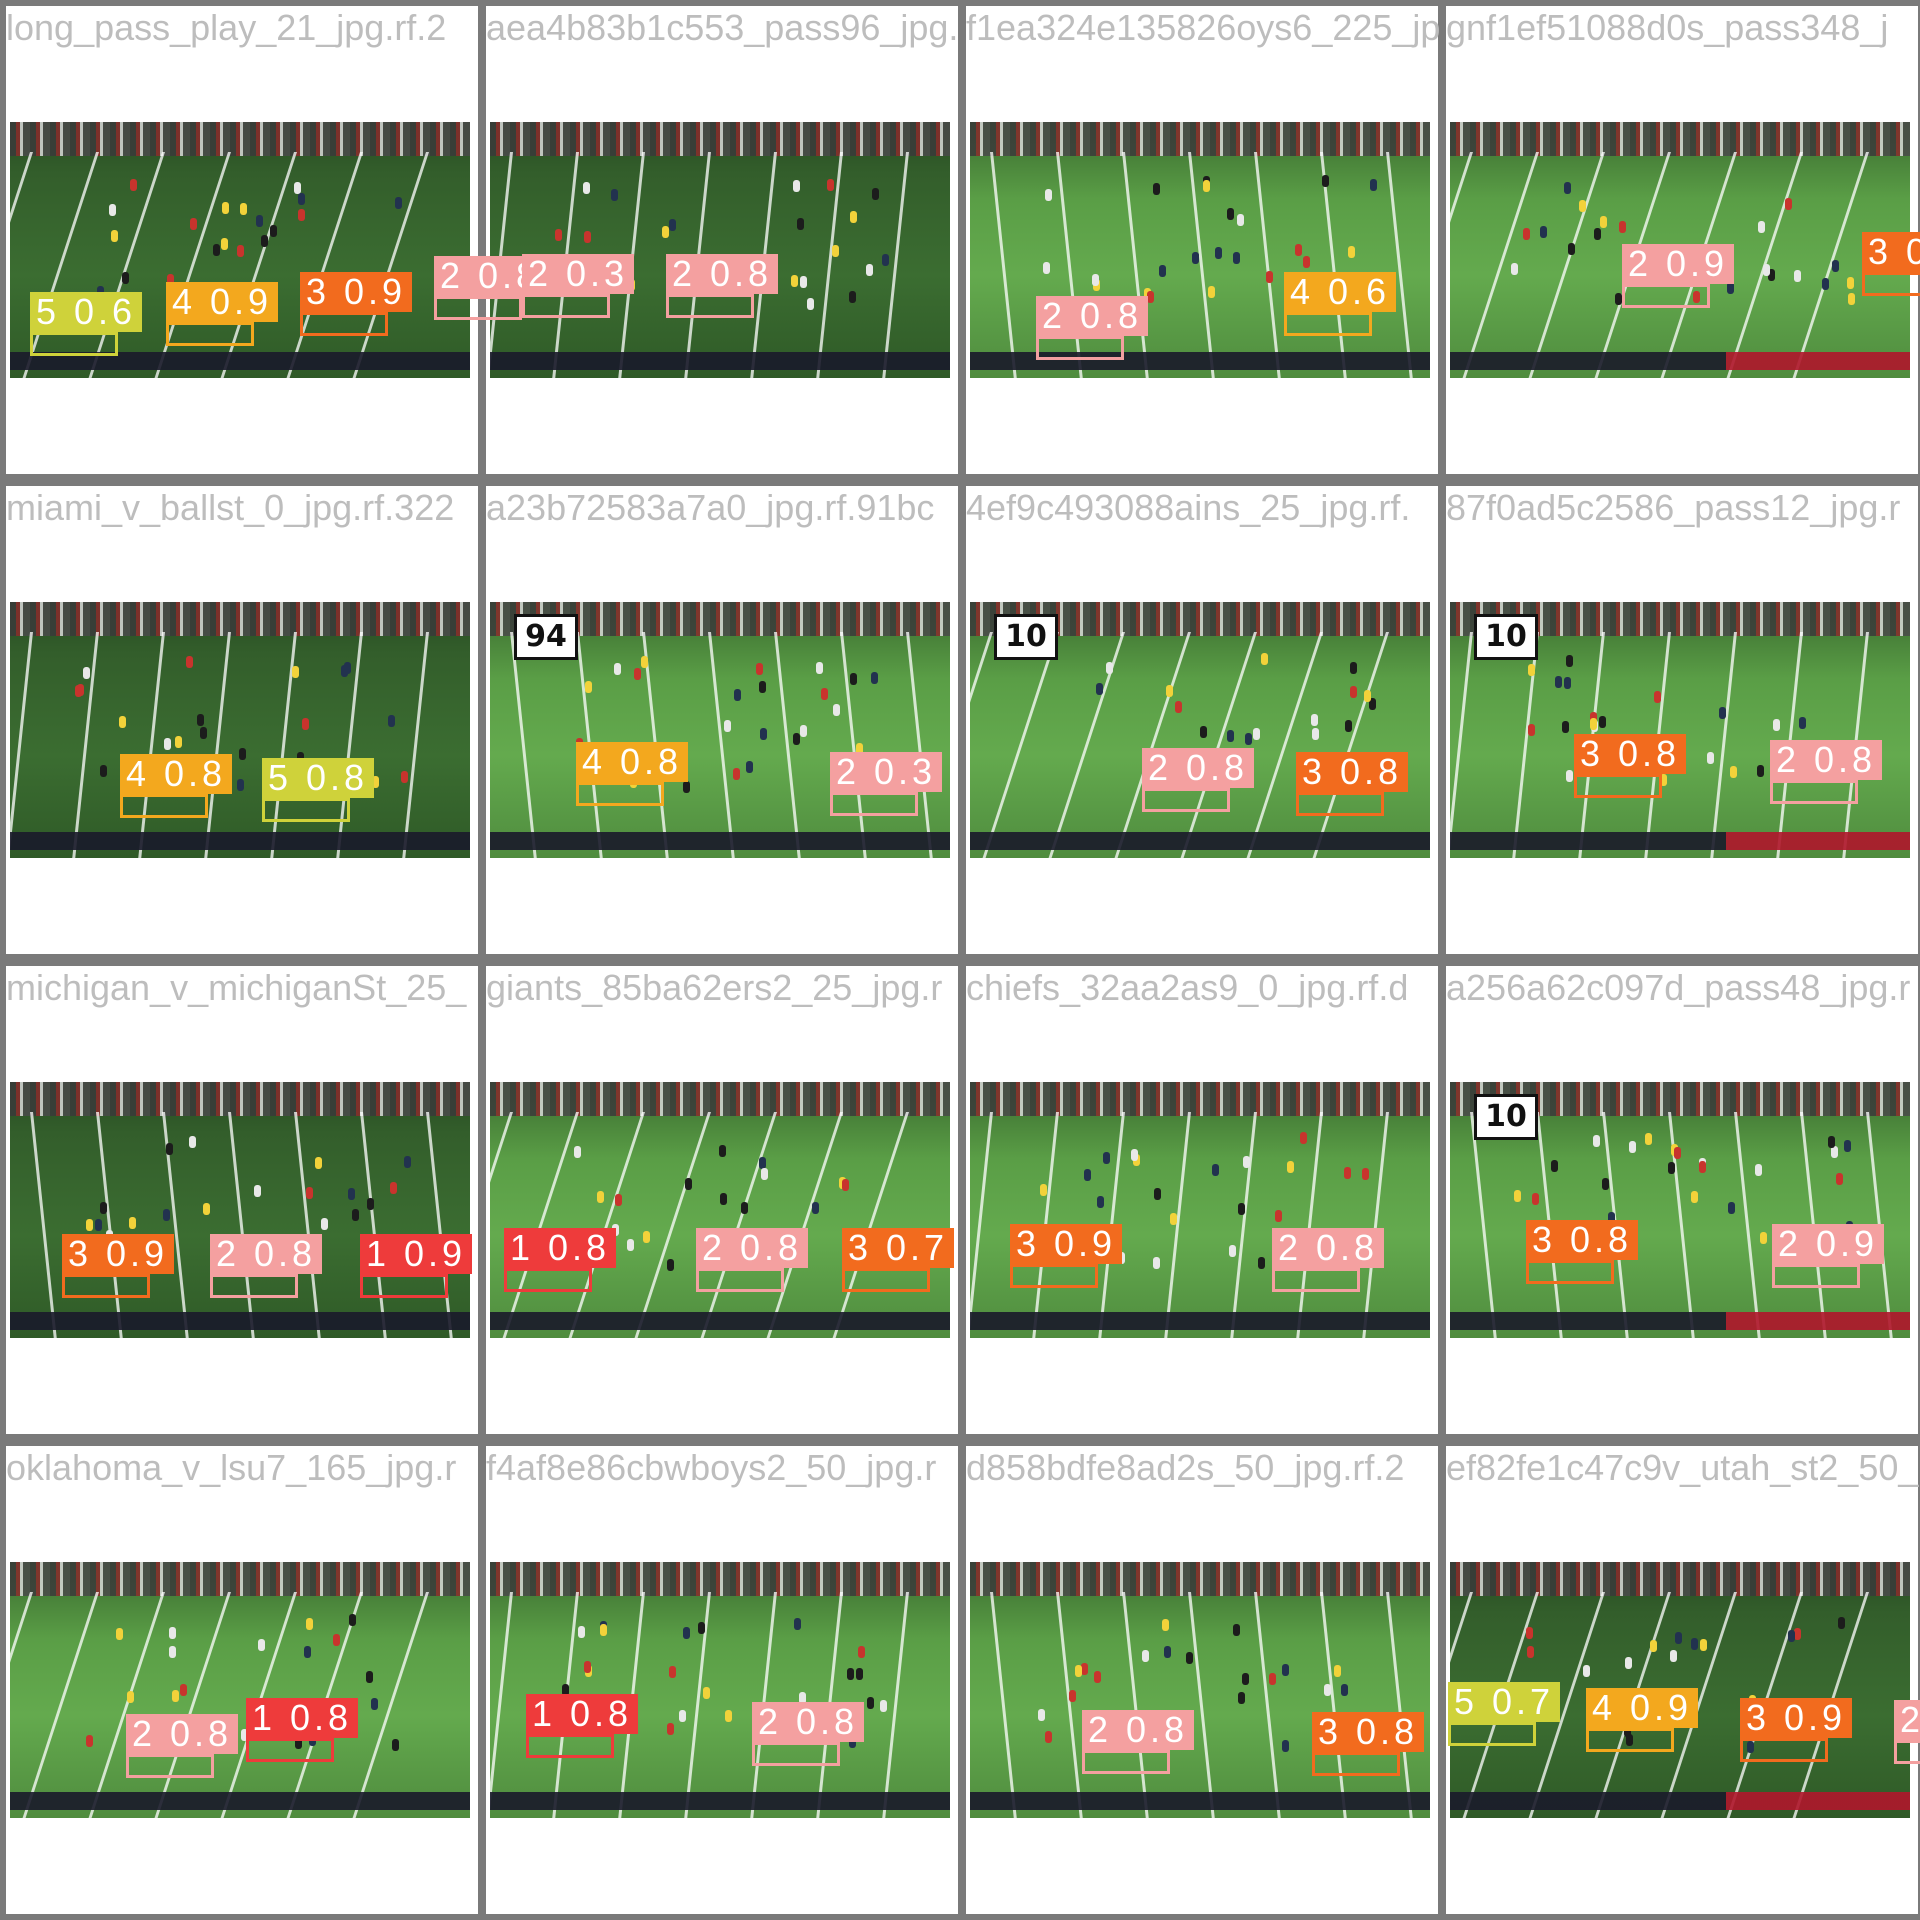  I want to click on mosaic-cell: chiefs_32aa2as9_0_jpg.rf.d 3 0.9 2 0.8, so click(1202, 1200).